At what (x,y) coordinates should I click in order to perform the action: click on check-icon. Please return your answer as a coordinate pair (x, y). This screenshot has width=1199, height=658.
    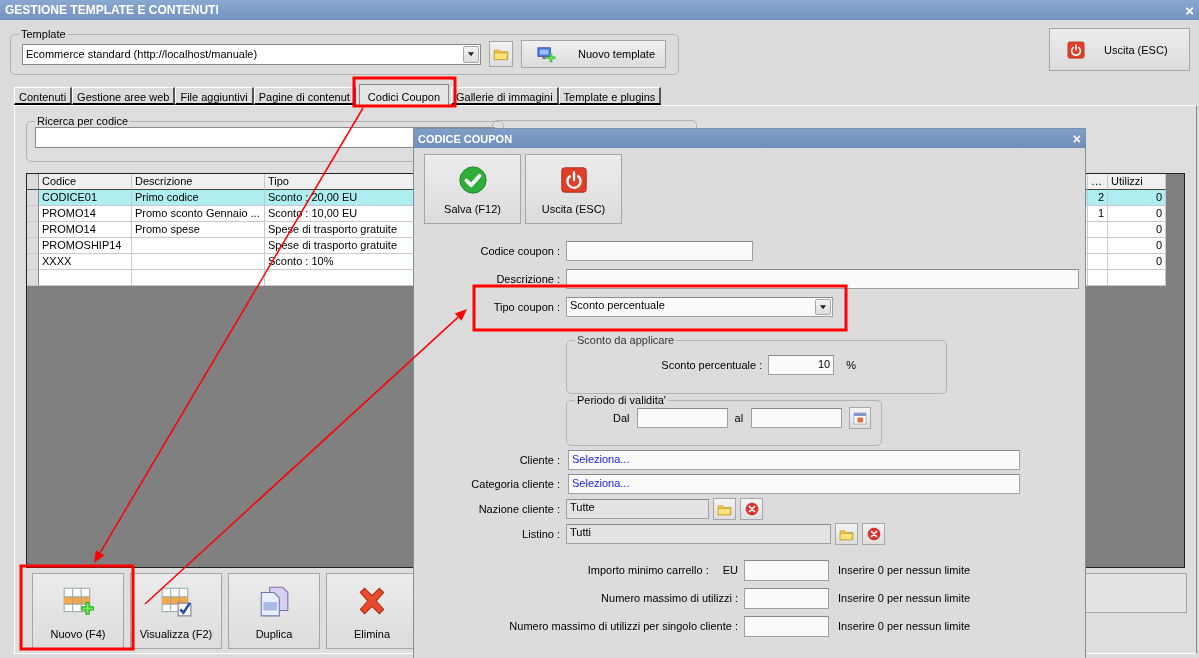
    Looking at the image, I should click on (472, 180).